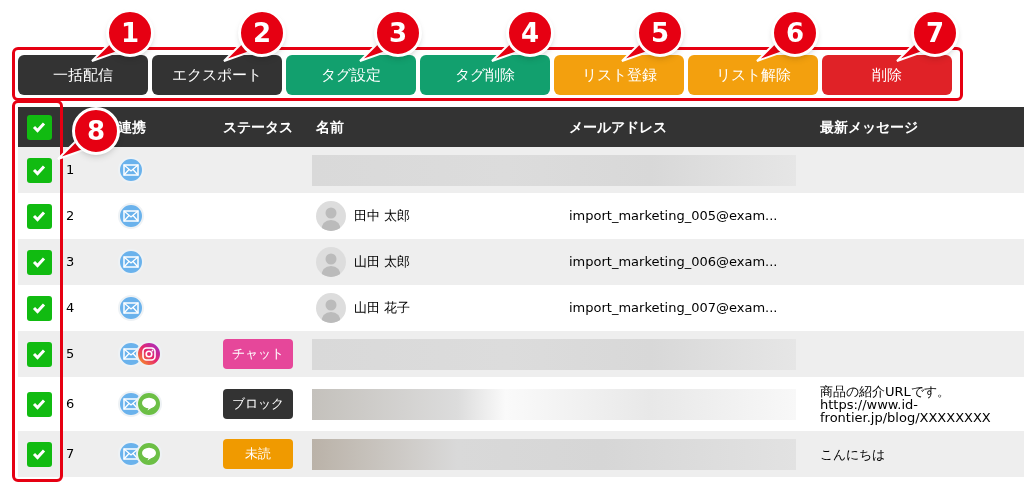 The width and height of the screenshot is (1024, 489). I want to click on callout-number: 7, so click(935, 33).